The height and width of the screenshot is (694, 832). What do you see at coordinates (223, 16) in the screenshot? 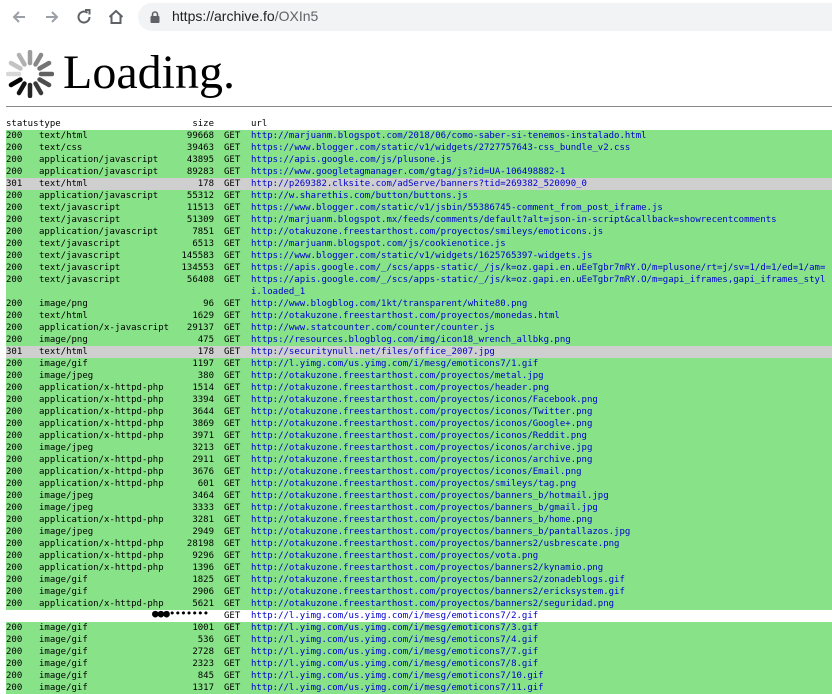
I see `url-host: https://archive.fo` at bounding box center [223, 16].